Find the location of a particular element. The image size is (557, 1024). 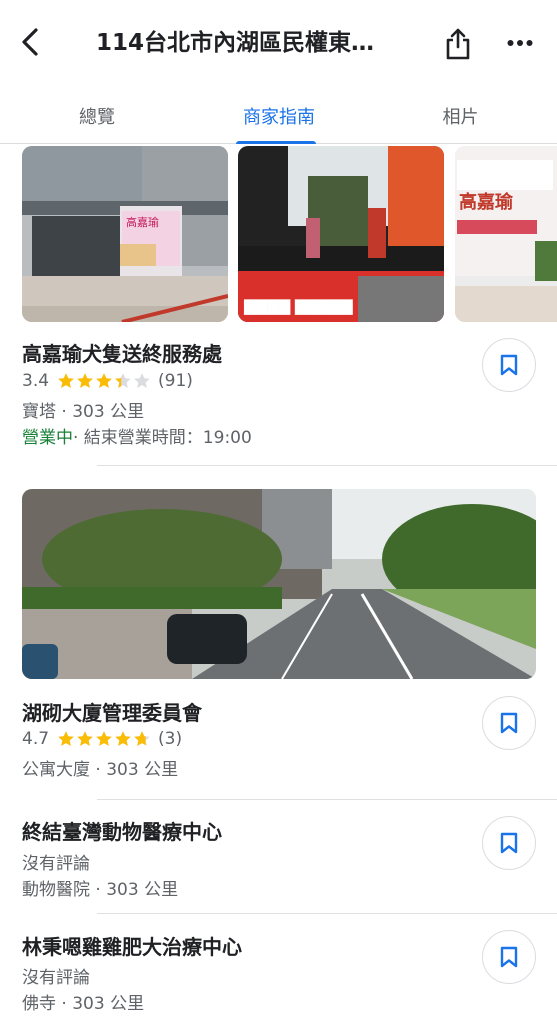

place-photo-stage: ▇▇▇▇ ▇▇▇▇▇ is located at coordinates (341, 234).